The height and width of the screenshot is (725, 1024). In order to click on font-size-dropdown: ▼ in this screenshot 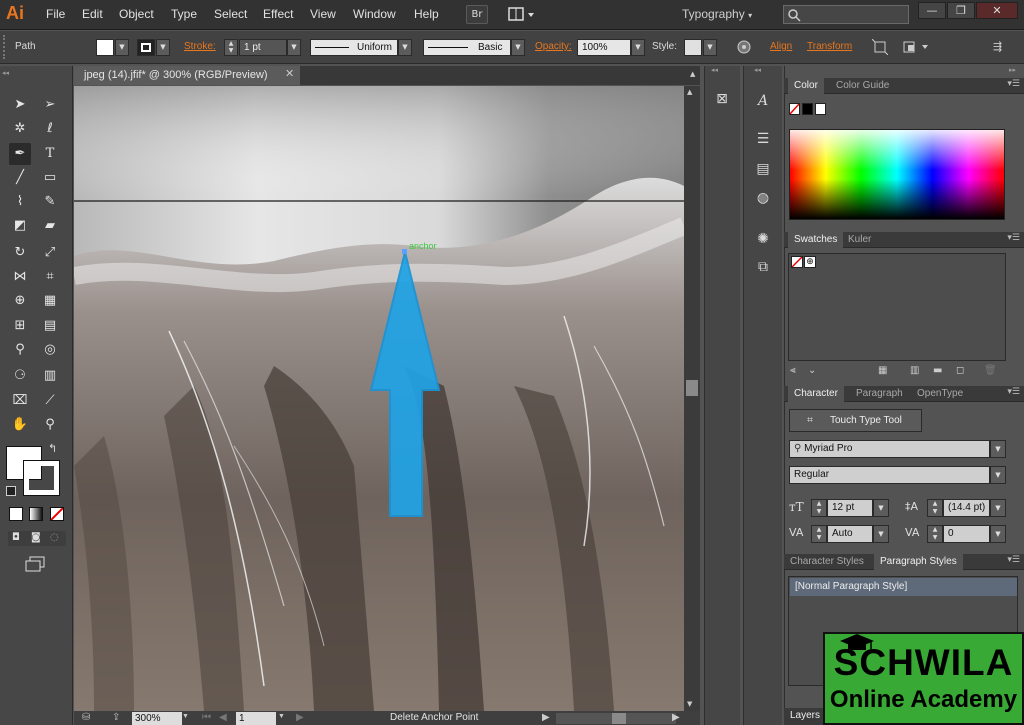, I will do `click(881, 508)`.